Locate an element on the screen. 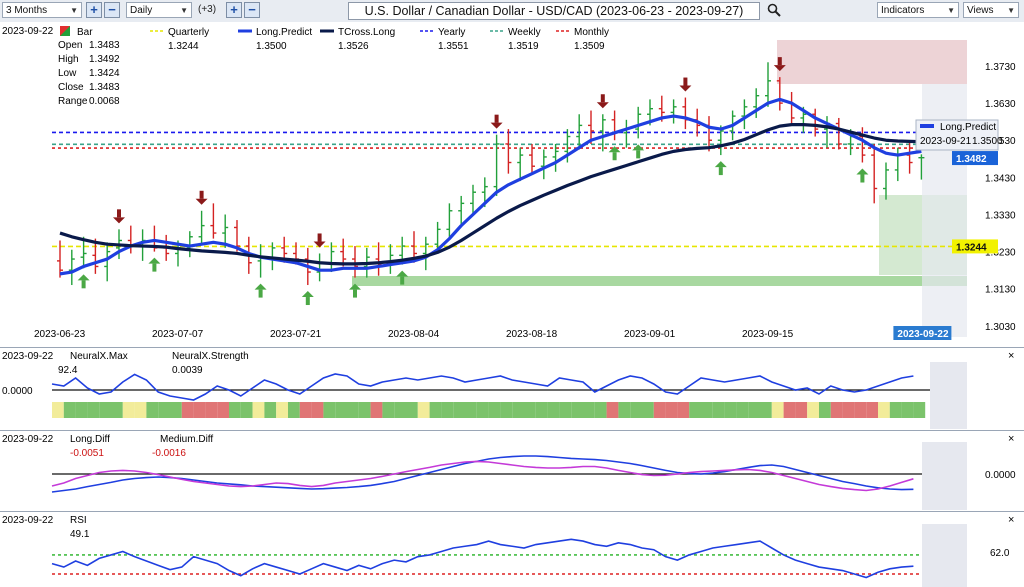  diff-date: 2023-09-22 is located at coordinates (28, 439).